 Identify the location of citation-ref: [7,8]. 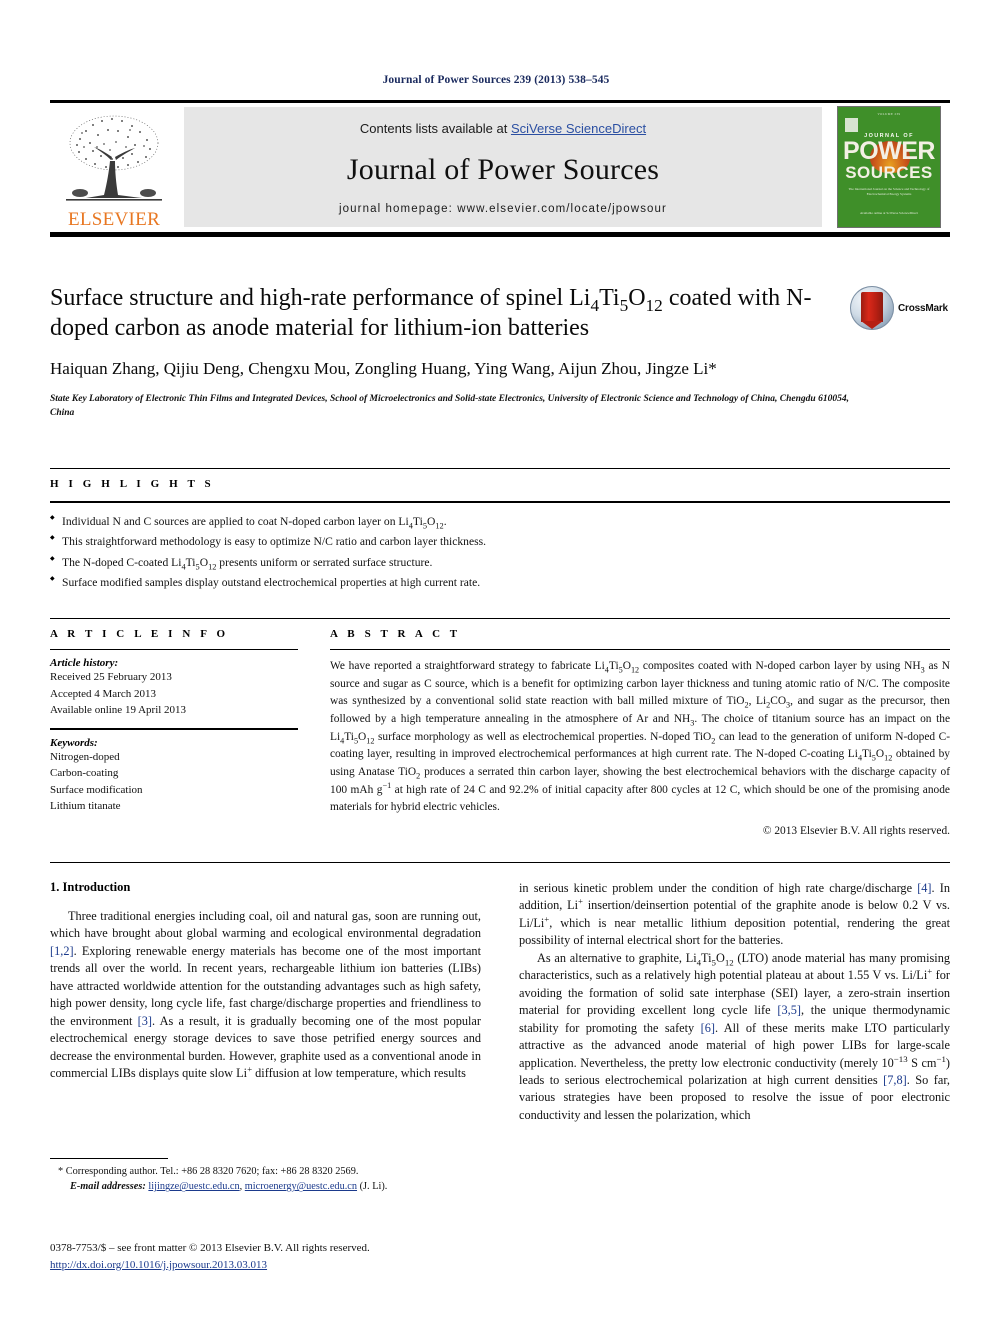
(895, 1080).